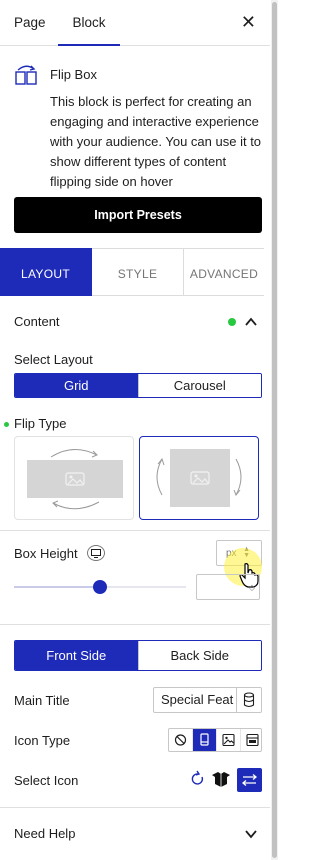 The height and width of the screenshot is (860, 320). I want to click on side-option-back: Back Side, so click(199, 655).